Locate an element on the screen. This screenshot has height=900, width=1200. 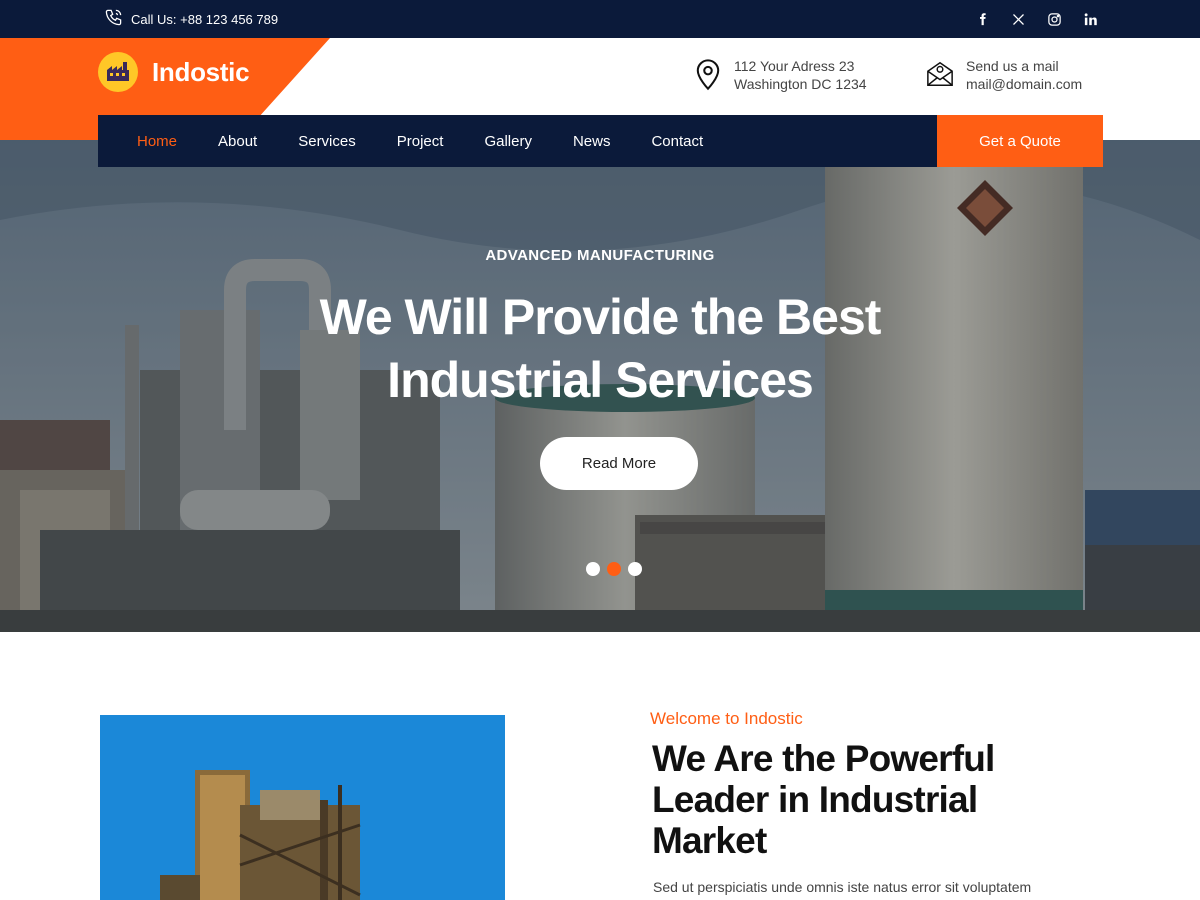
address-info: 112 Your Adress 23 Washington DC 1234 is located at coordinates (780, 76).